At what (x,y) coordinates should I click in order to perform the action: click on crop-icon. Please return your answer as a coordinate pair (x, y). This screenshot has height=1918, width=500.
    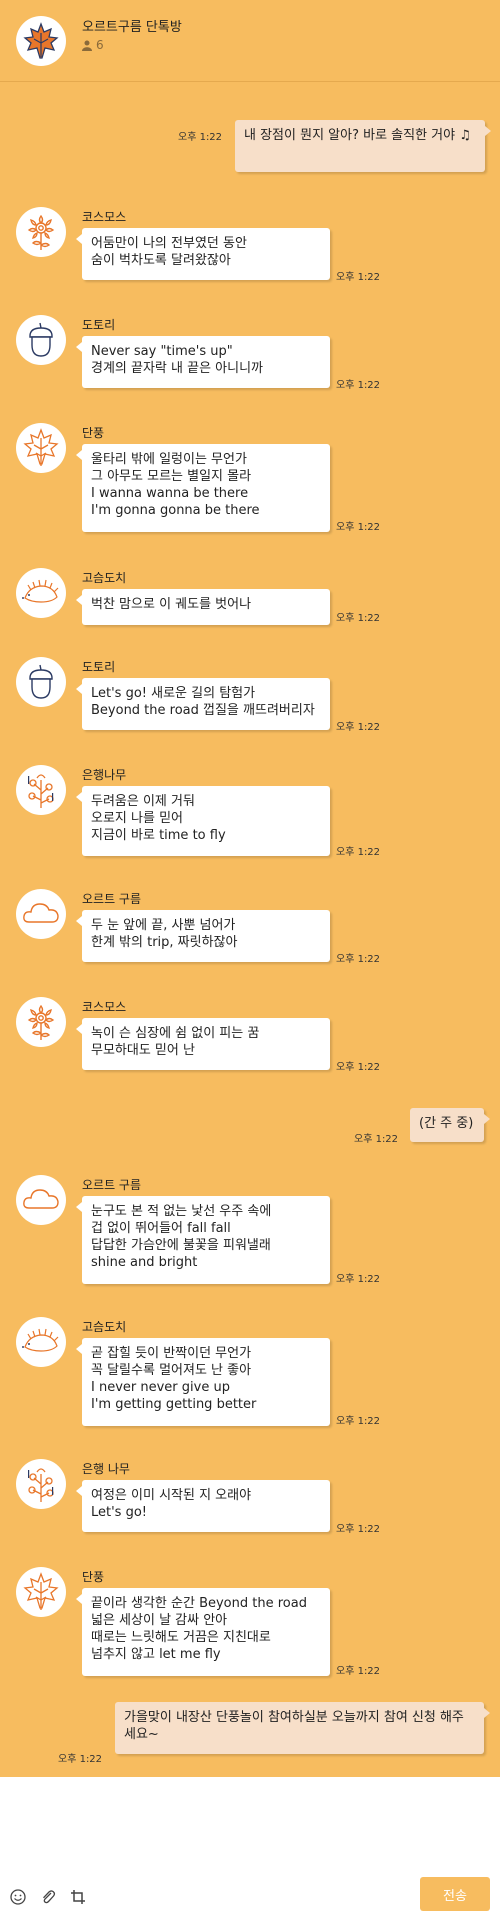
    Looking at the image, I should click on (78, 1897).